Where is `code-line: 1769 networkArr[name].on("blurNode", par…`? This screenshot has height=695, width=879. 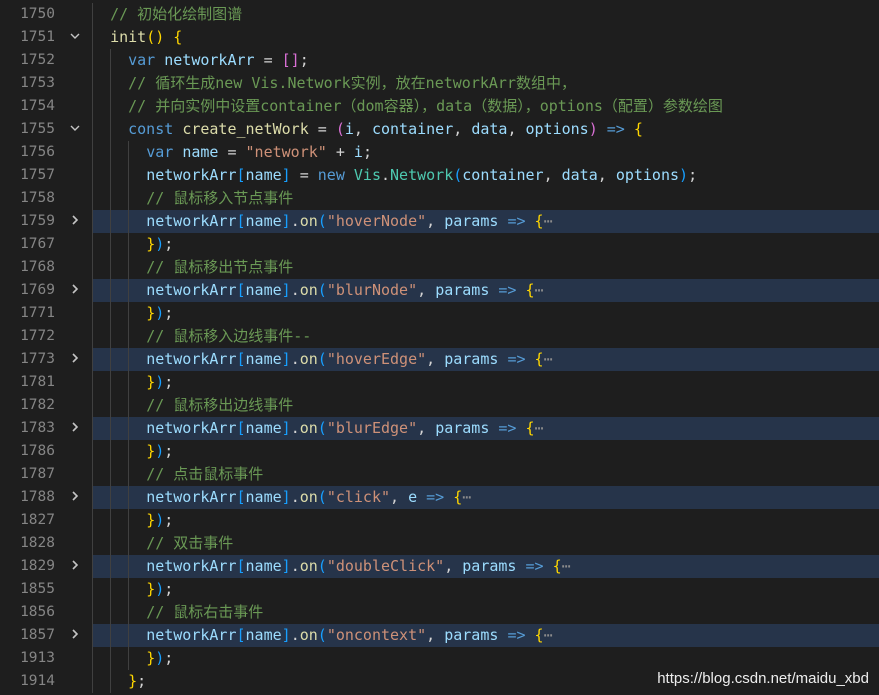 code-line: 1769 networkArr[name].on("blurNode", par… is located at coordinates (439, 290).